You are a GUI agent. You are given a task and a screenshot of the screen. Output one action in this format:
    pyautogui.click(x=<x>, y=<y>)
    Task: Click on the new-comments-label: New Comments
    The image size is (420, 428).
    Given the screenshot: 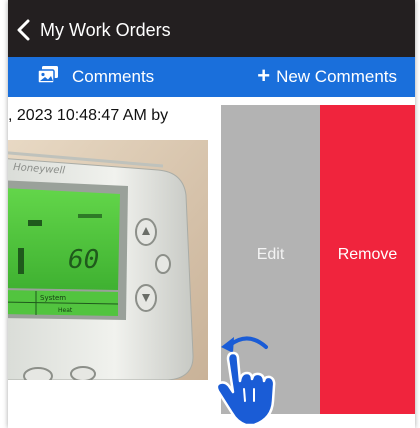 What is the action you would take?
    pyautogui.click(x=336, y=76)
    